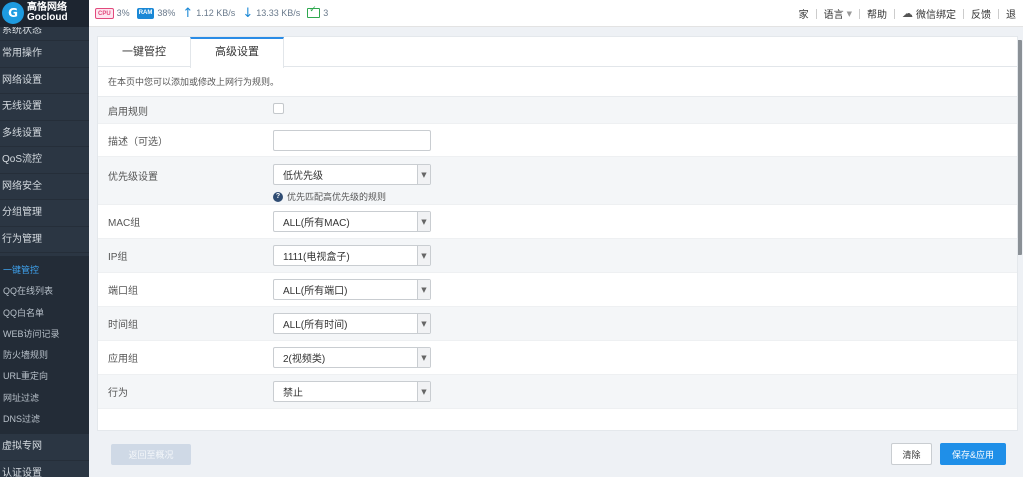  Describe the element at coordinates (352, 174) in the screenshot. I see `priority-select: 低优先级 ▼` at that location.